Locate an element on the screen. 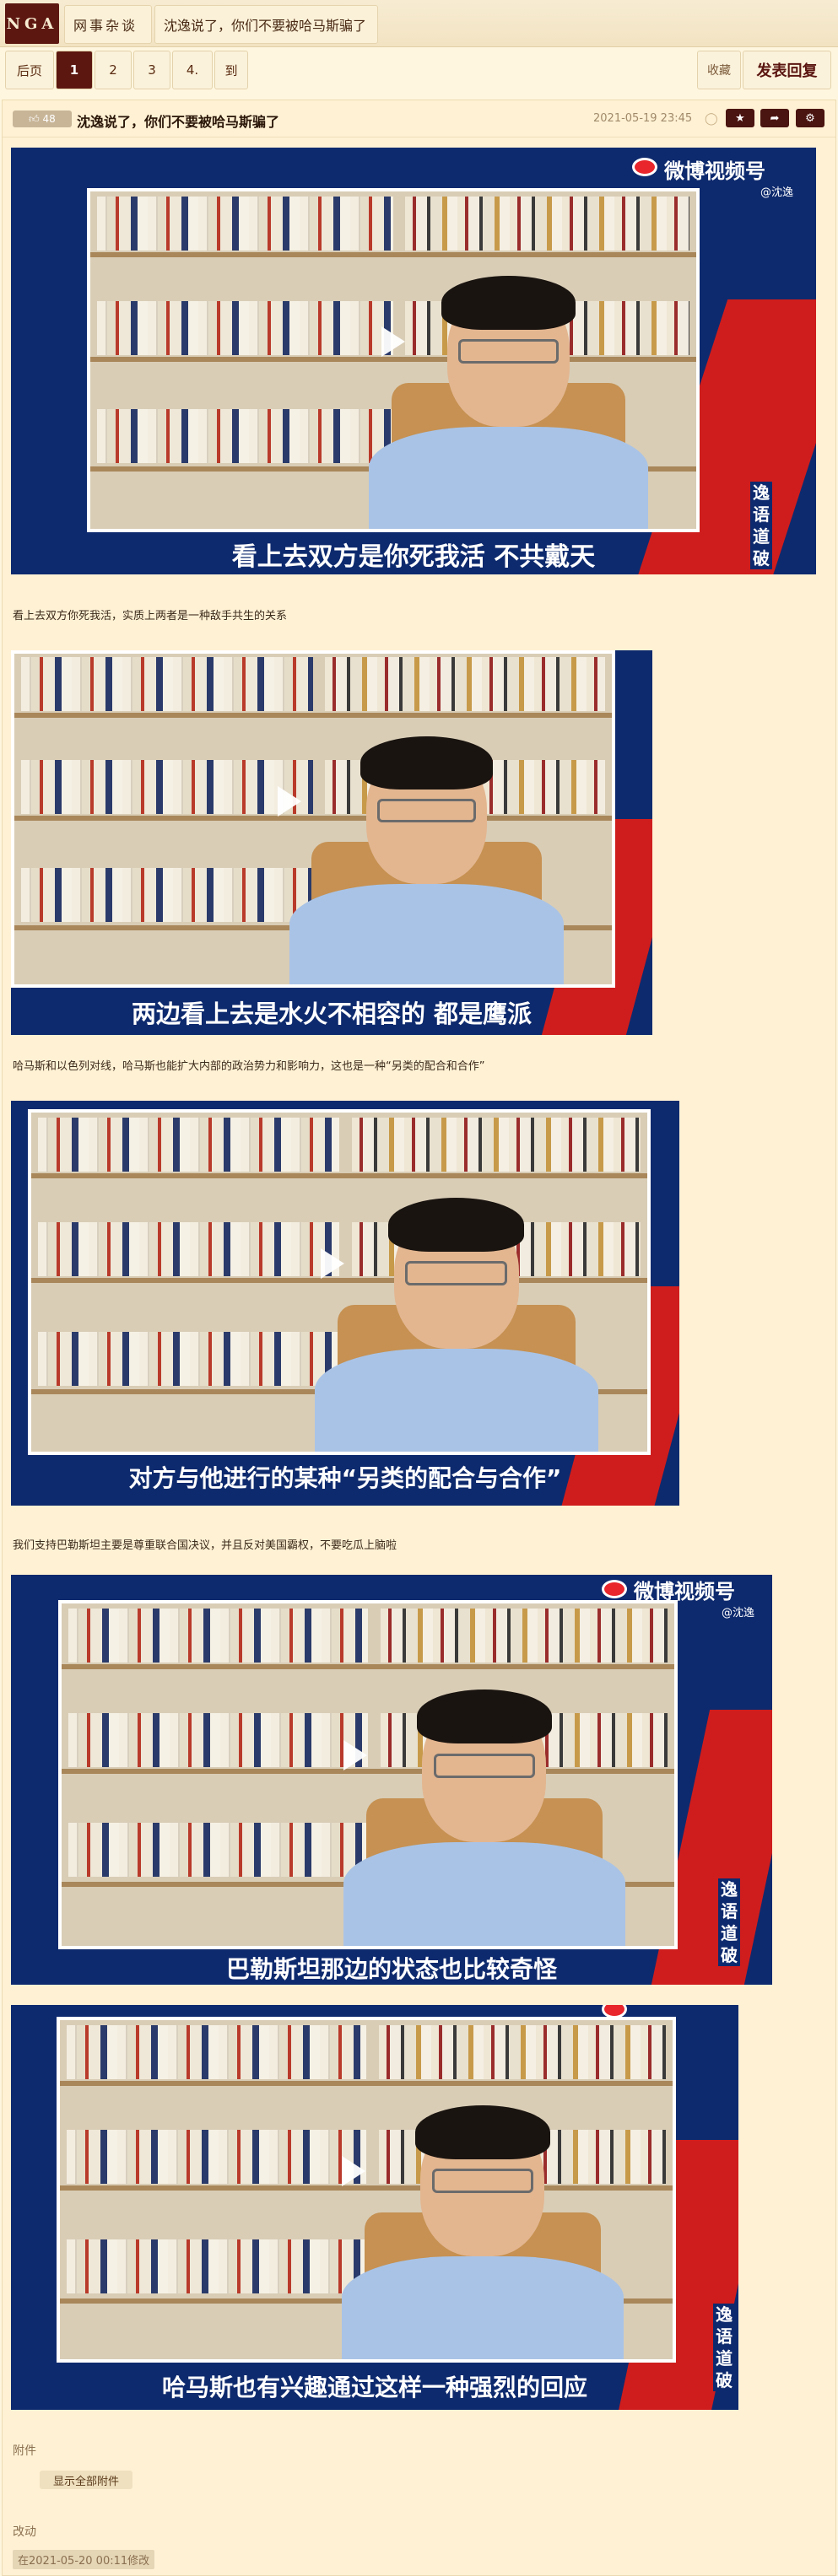 Image resolution: width=838 pixels, height=2576 pixels. nga-logo: NGA is located at coordinates (32, 23).